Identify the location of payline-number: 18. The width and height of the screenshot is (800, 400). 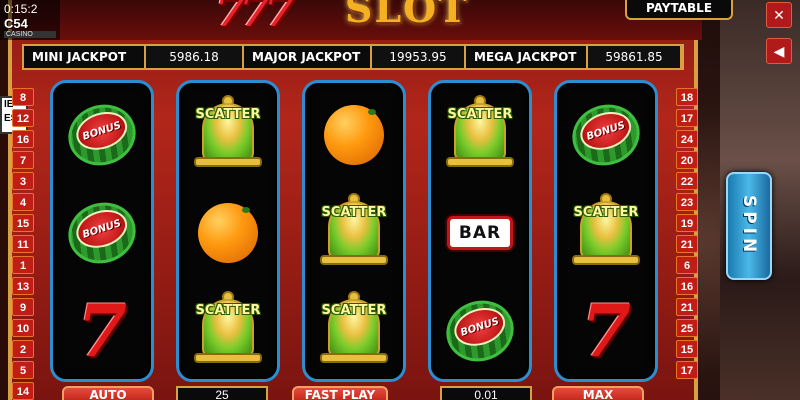
(687, 97).